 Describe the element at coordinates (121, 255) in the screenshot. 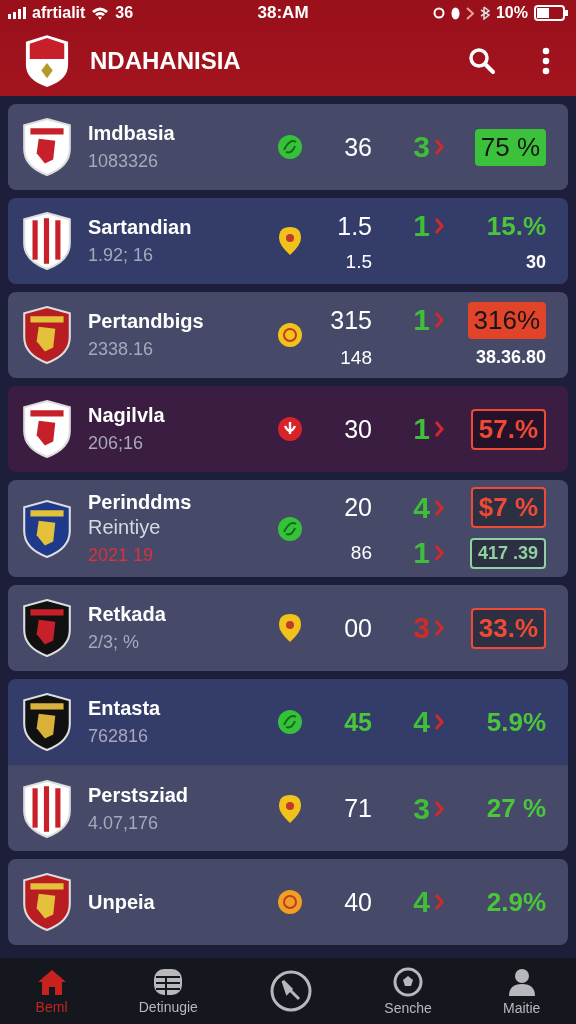

I see `match-code: 1.92; 16` at that location.